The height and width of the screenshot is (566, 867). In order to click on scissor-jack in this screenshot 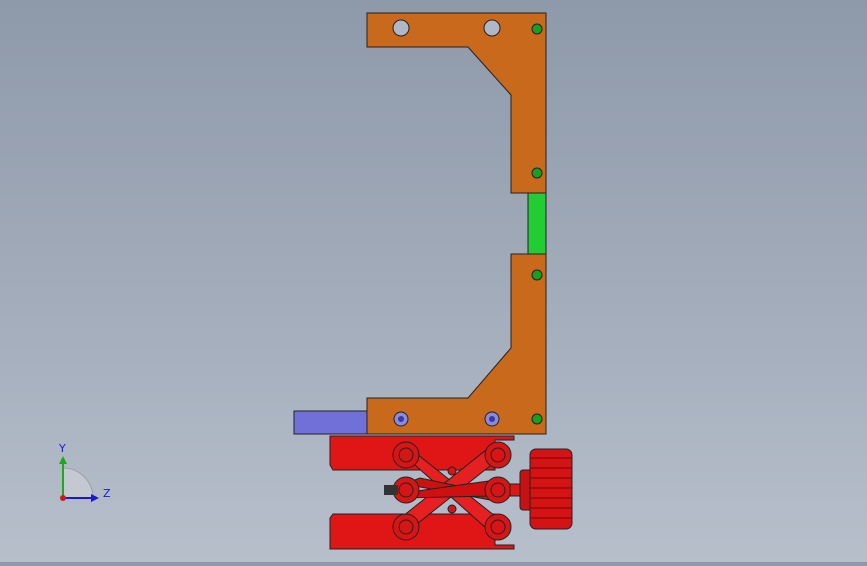, I will do `click(426, 492)`.